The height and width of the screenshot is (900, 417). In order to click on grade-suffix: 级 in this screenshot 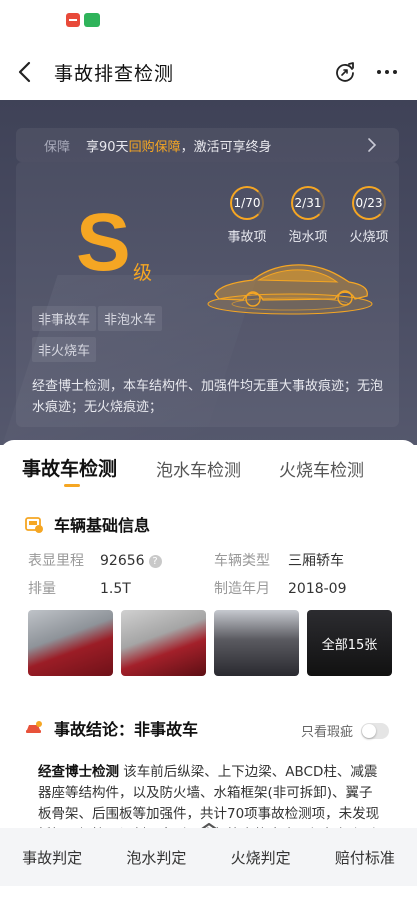, I will do `click(143, 273)`.